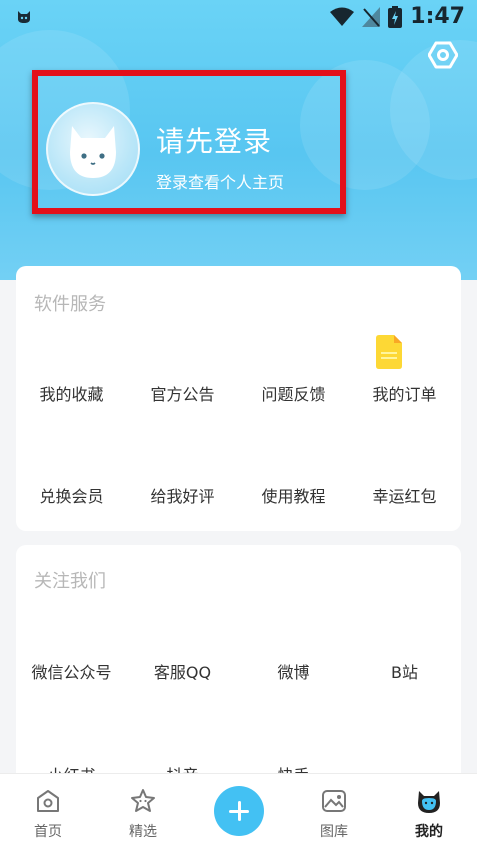 The width and height of the screenshot is (477, 848). Describe the element at coordinates (404, 495) in the screenshot. I see `service-item-lucky-envelope: 幸运红包` at that location.